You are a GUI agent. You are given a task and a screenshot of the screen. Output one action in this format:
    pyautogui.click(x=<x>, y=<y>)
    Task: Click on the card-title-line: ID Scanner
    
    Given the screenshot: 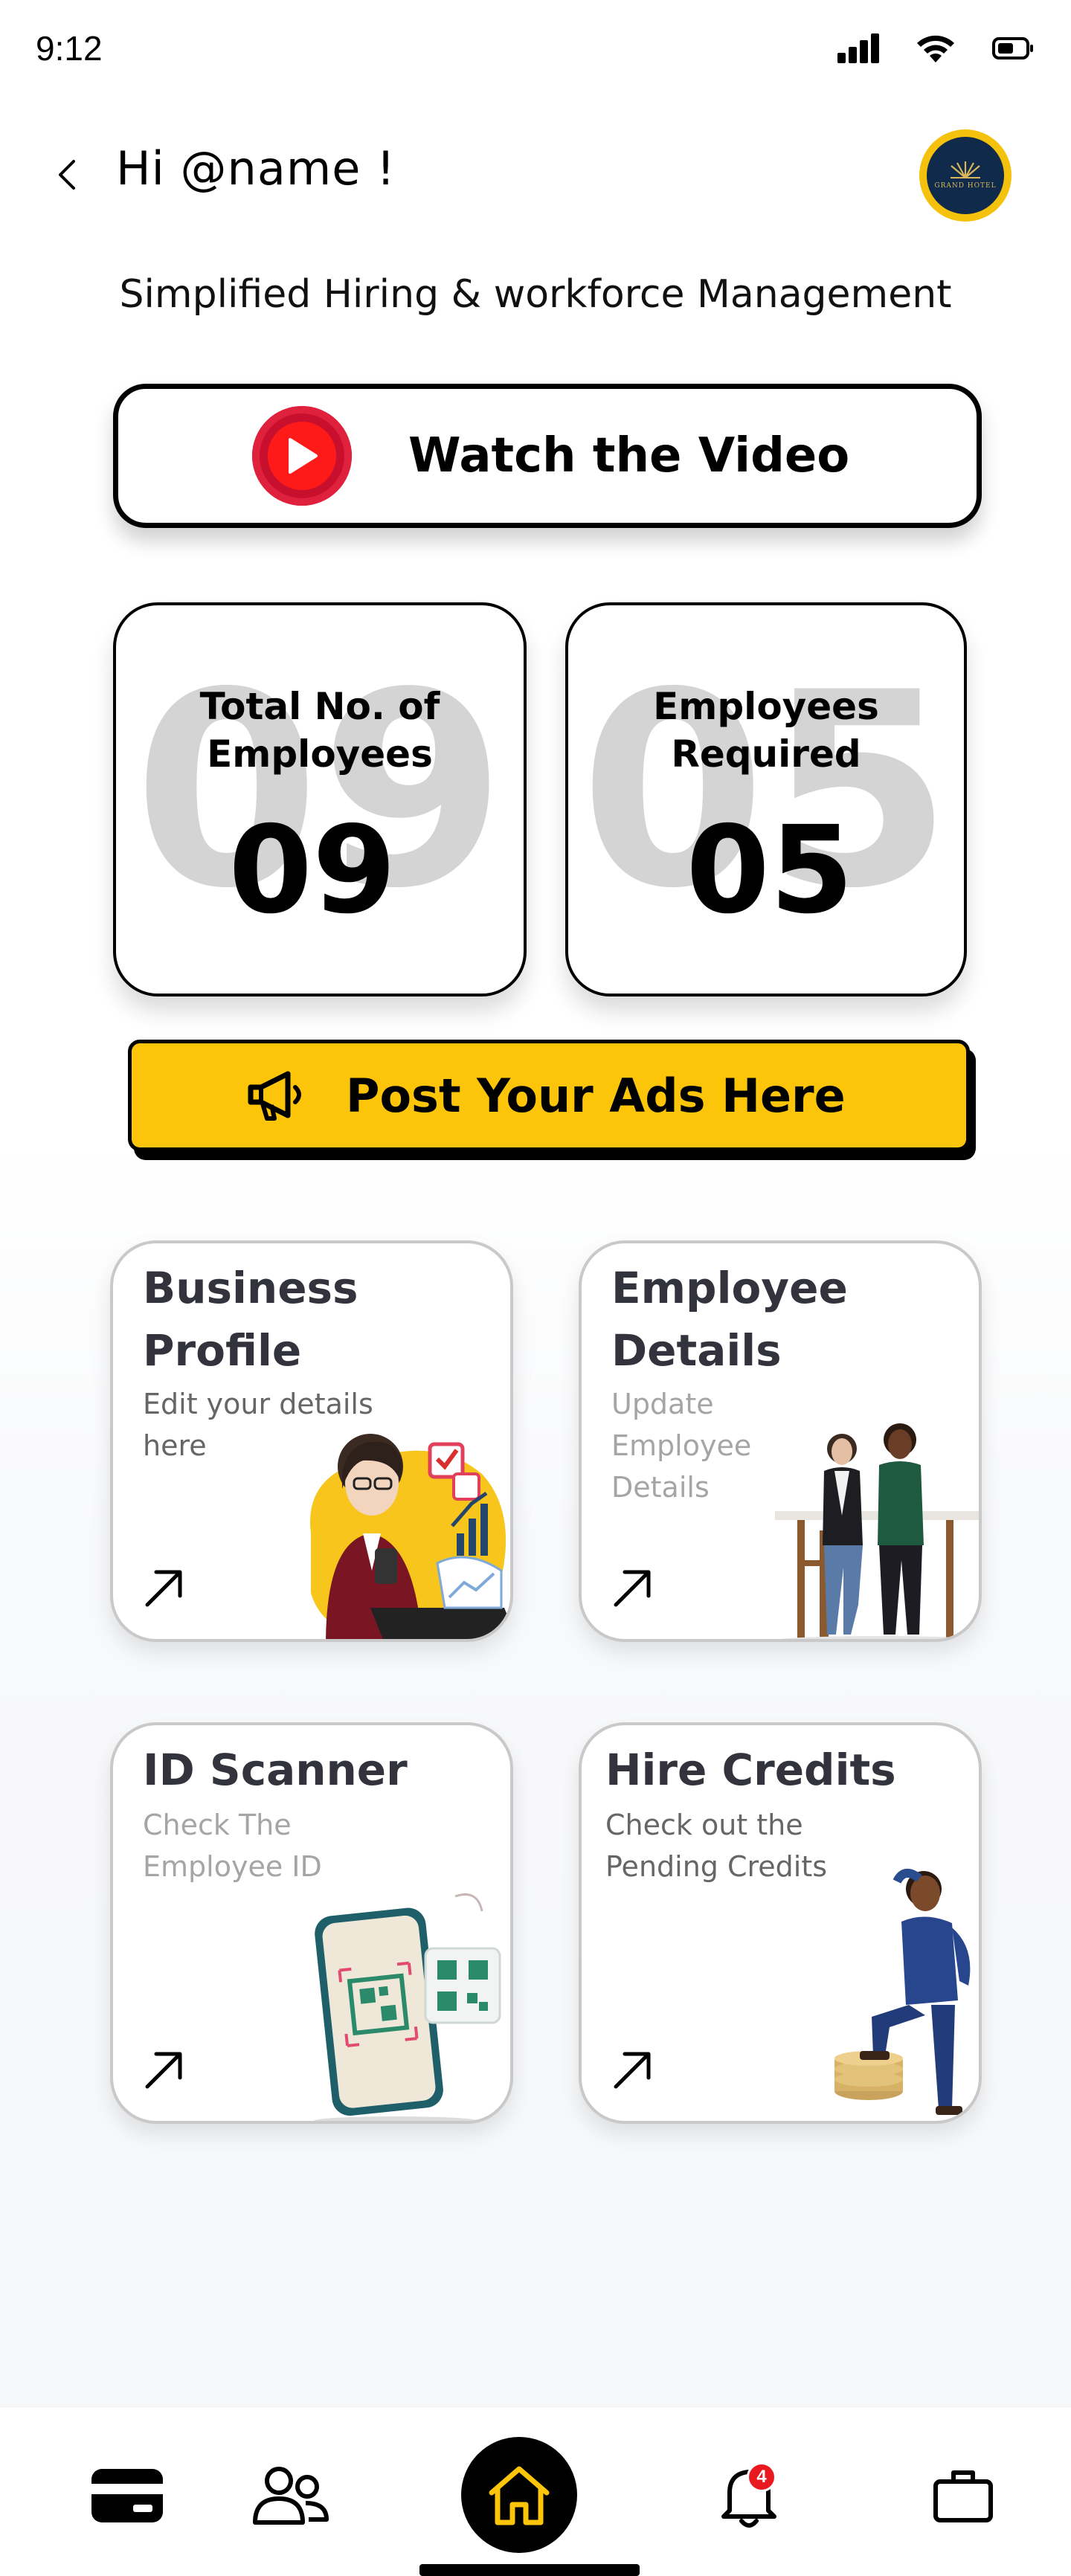 What is the action you would take?
    pyautogui.click(x=276, y=1770)
    